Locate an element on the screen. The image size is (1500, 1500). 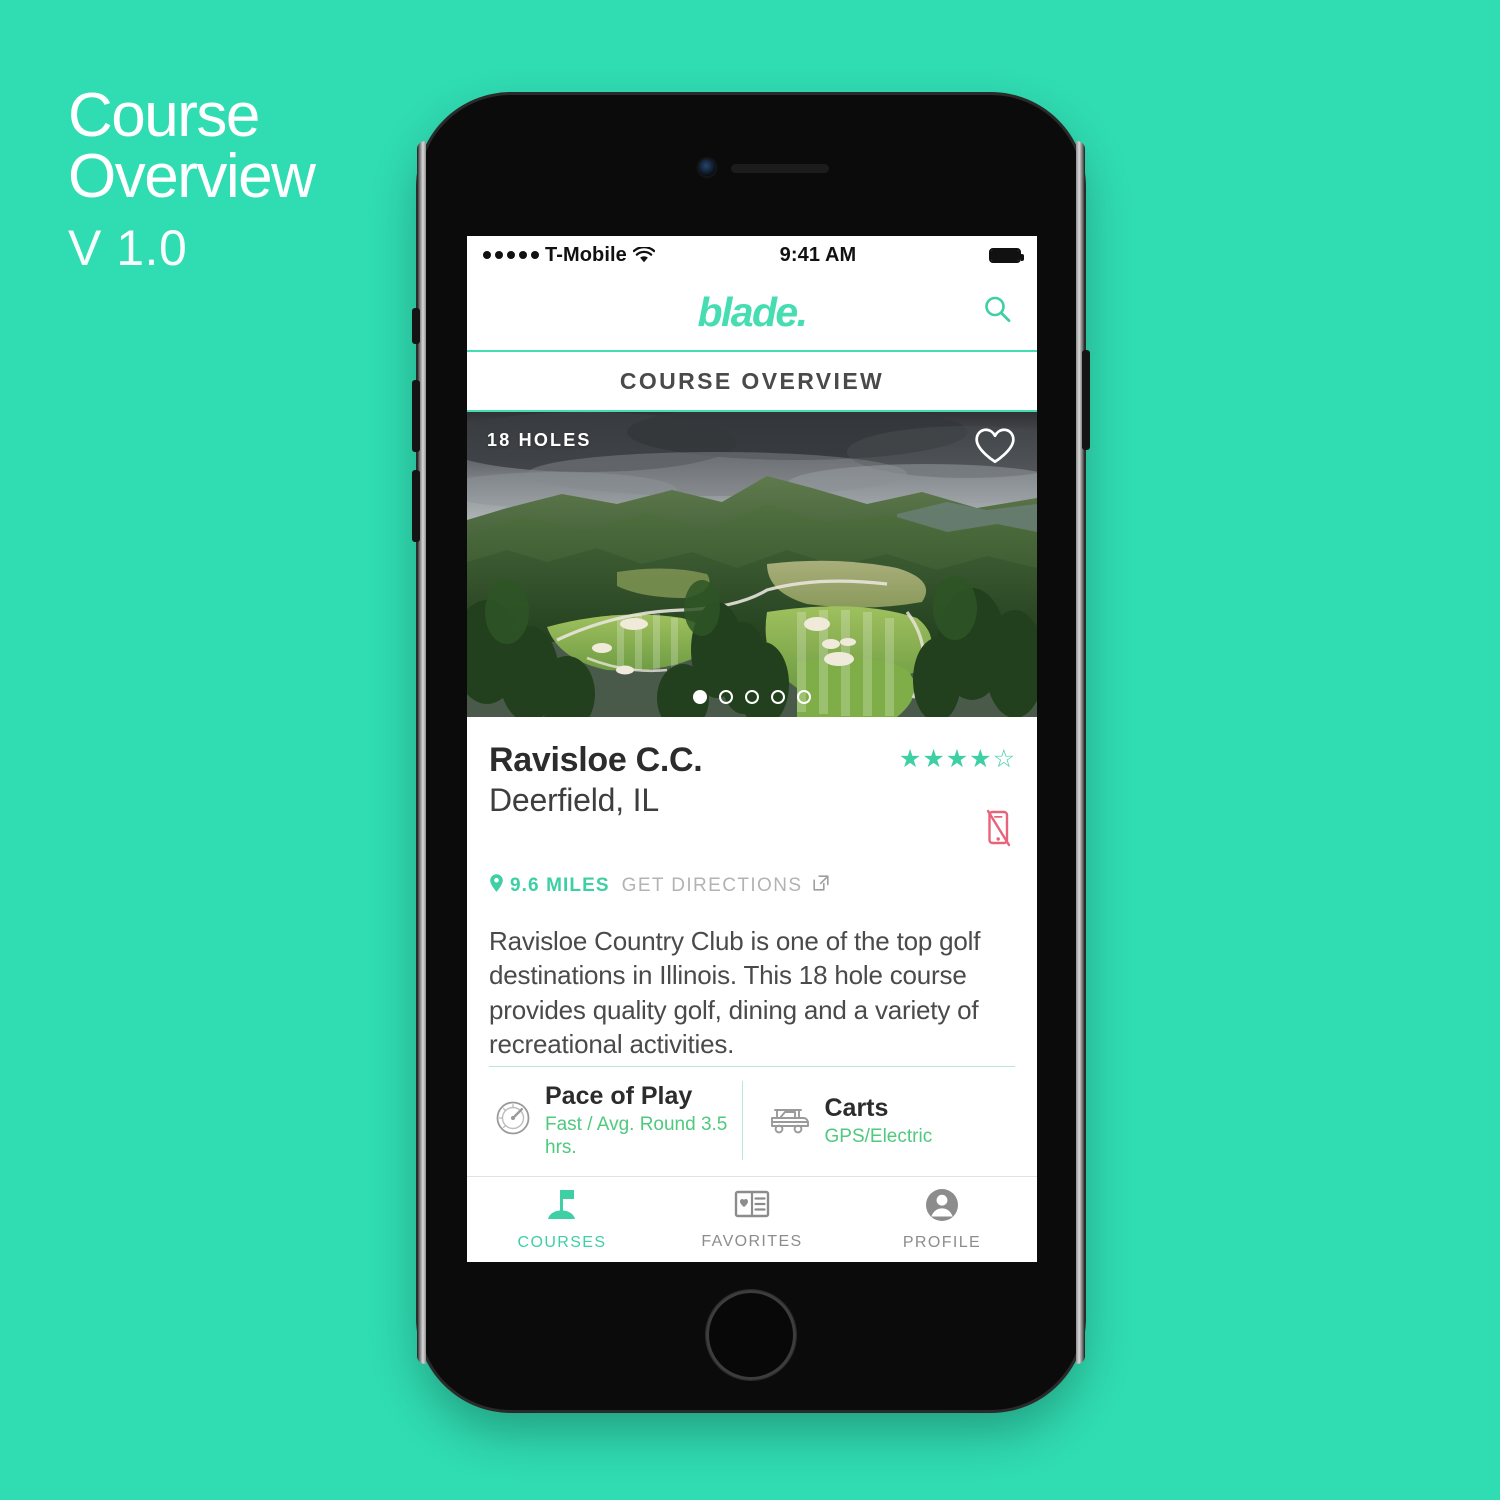
course-header: Ravisloe C.C. Deerfield, IL ★ ★ ★ ★ ☆ is located at coordinates (752, 798).